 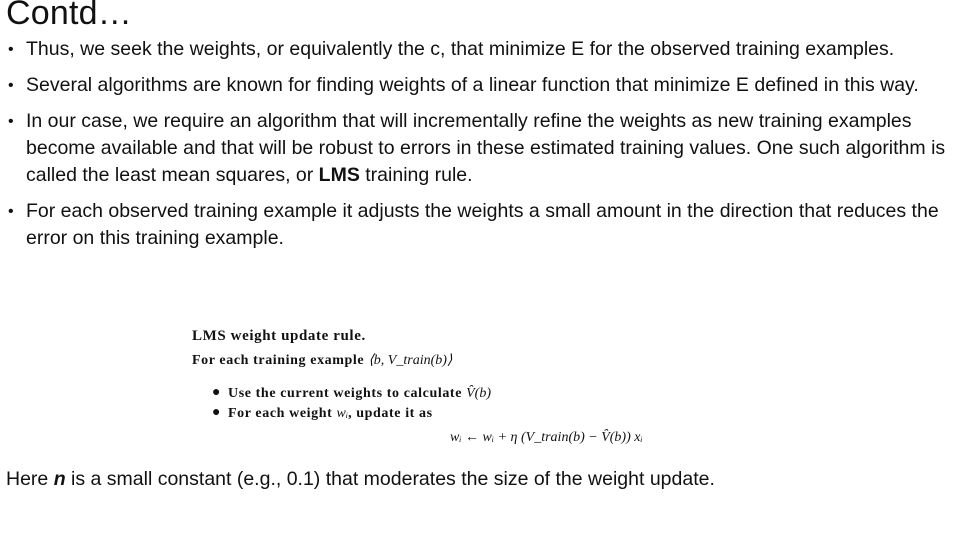 What do you see at coordinates (410, 360) in the screenshot?
I see `training-example-math: ⟨b, V_train(b)⟩` at bounding box center [410, 360].